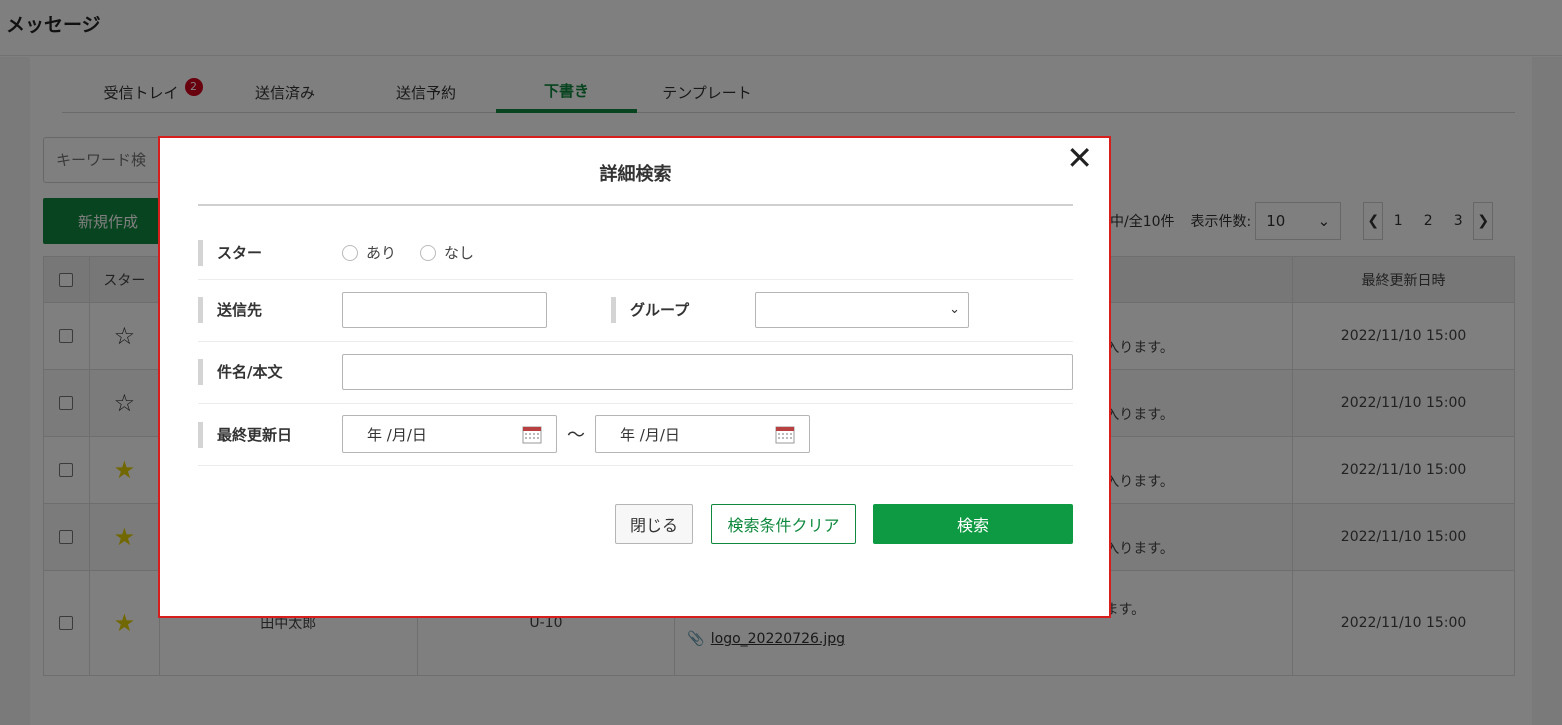 This screenshot has height=725, width=1562. Describe the element at coordinates (635, 254) in the screenshot. I see `star-filter-row: スター あり なし` at that location.